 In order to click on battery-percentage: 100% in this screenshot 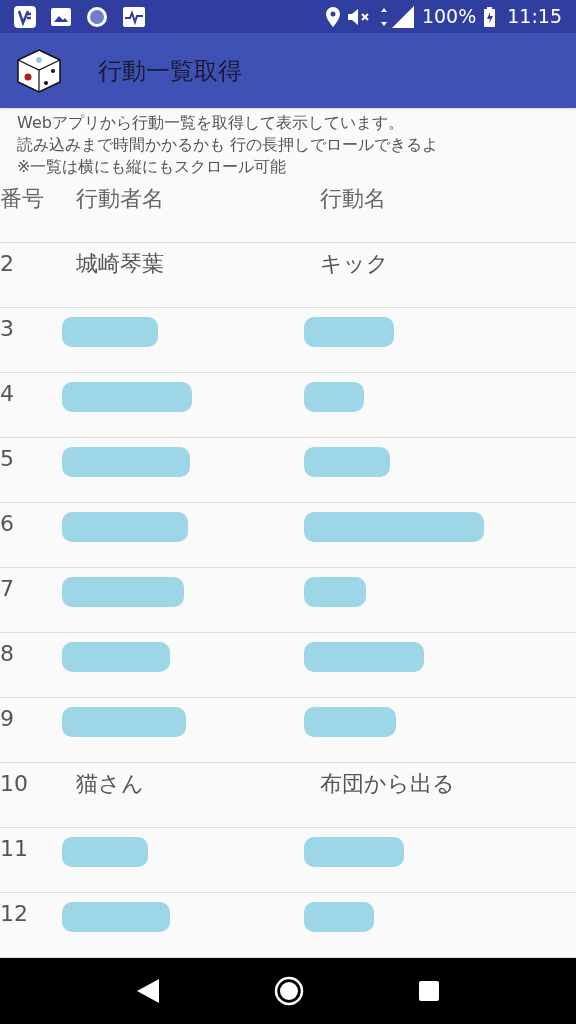, I will do `click(449, 16)`.